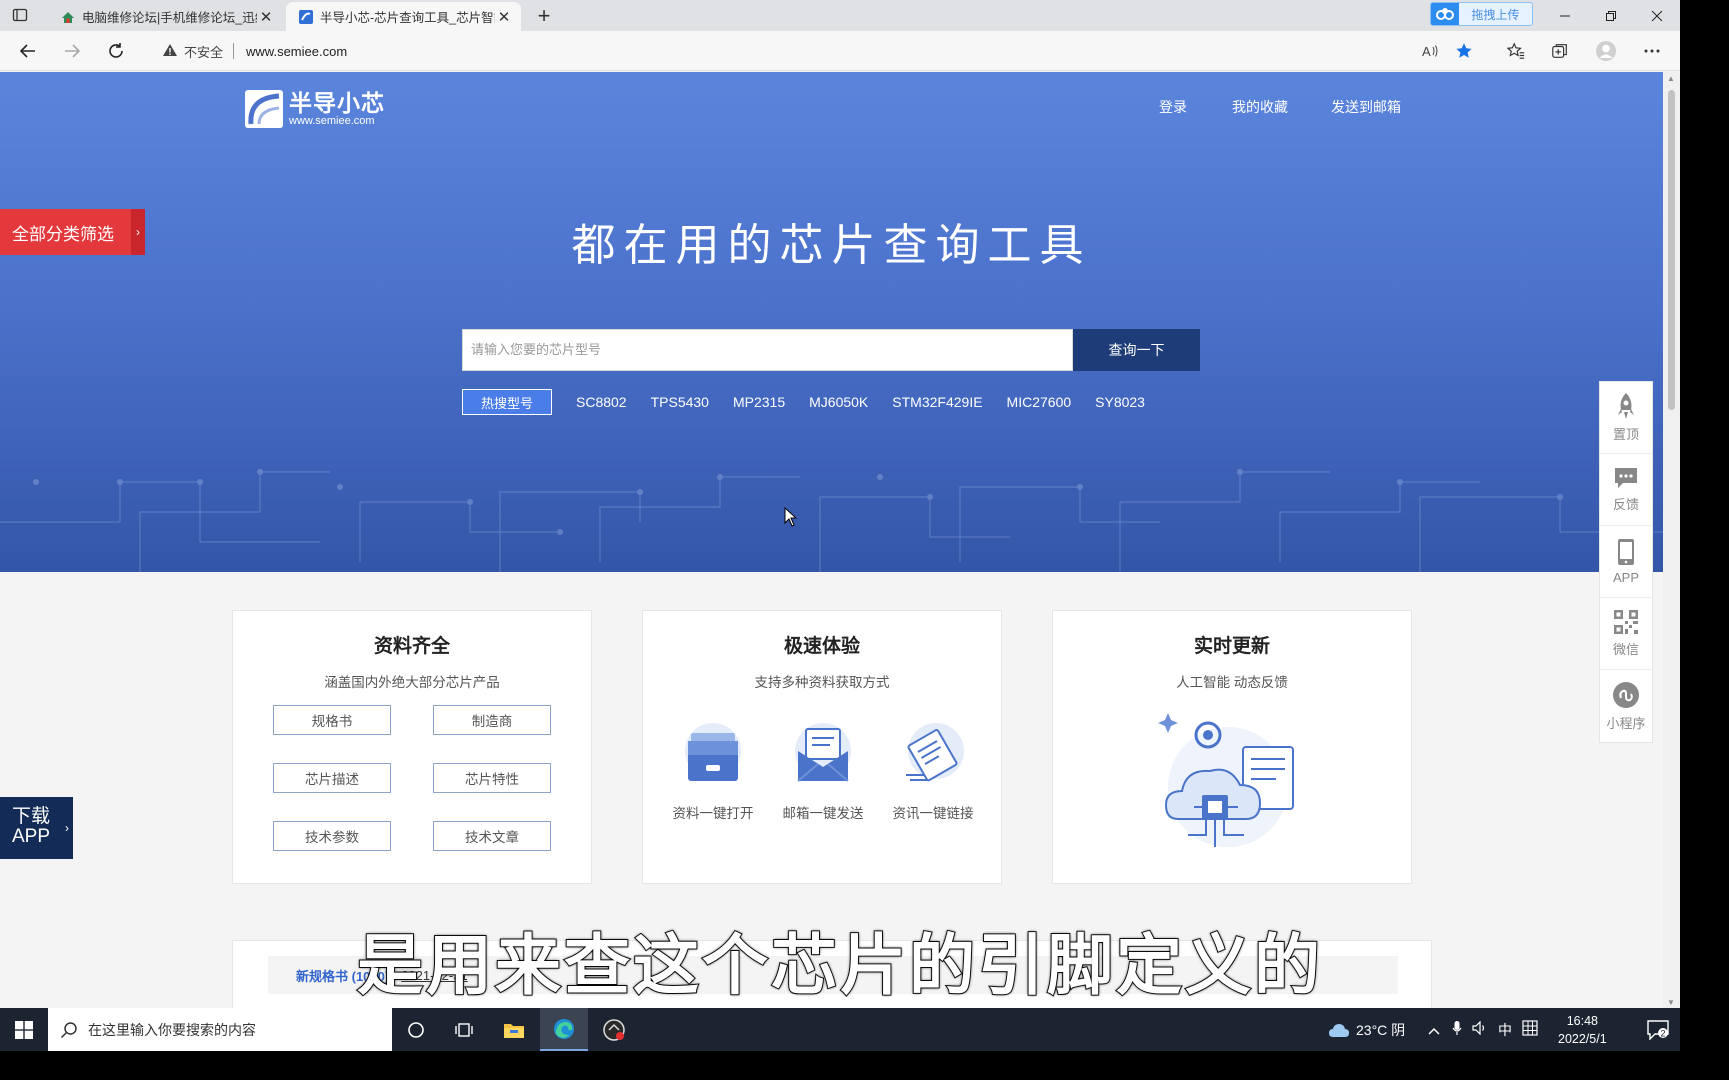 This screenshot has width=1729, height=1080. Describe the element at coordinates (1565, 15) in the screenshot. I see `minimize-button` at that location.